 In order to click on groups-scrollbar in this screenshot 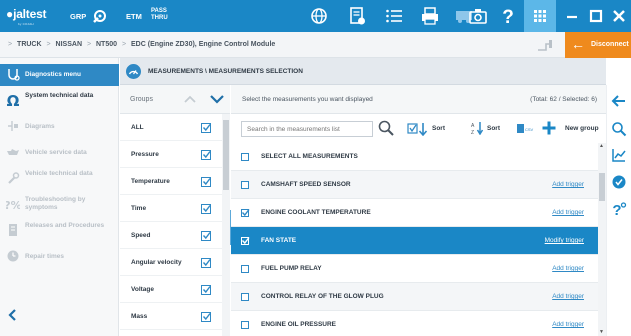, I will do `click(226, 225)`.